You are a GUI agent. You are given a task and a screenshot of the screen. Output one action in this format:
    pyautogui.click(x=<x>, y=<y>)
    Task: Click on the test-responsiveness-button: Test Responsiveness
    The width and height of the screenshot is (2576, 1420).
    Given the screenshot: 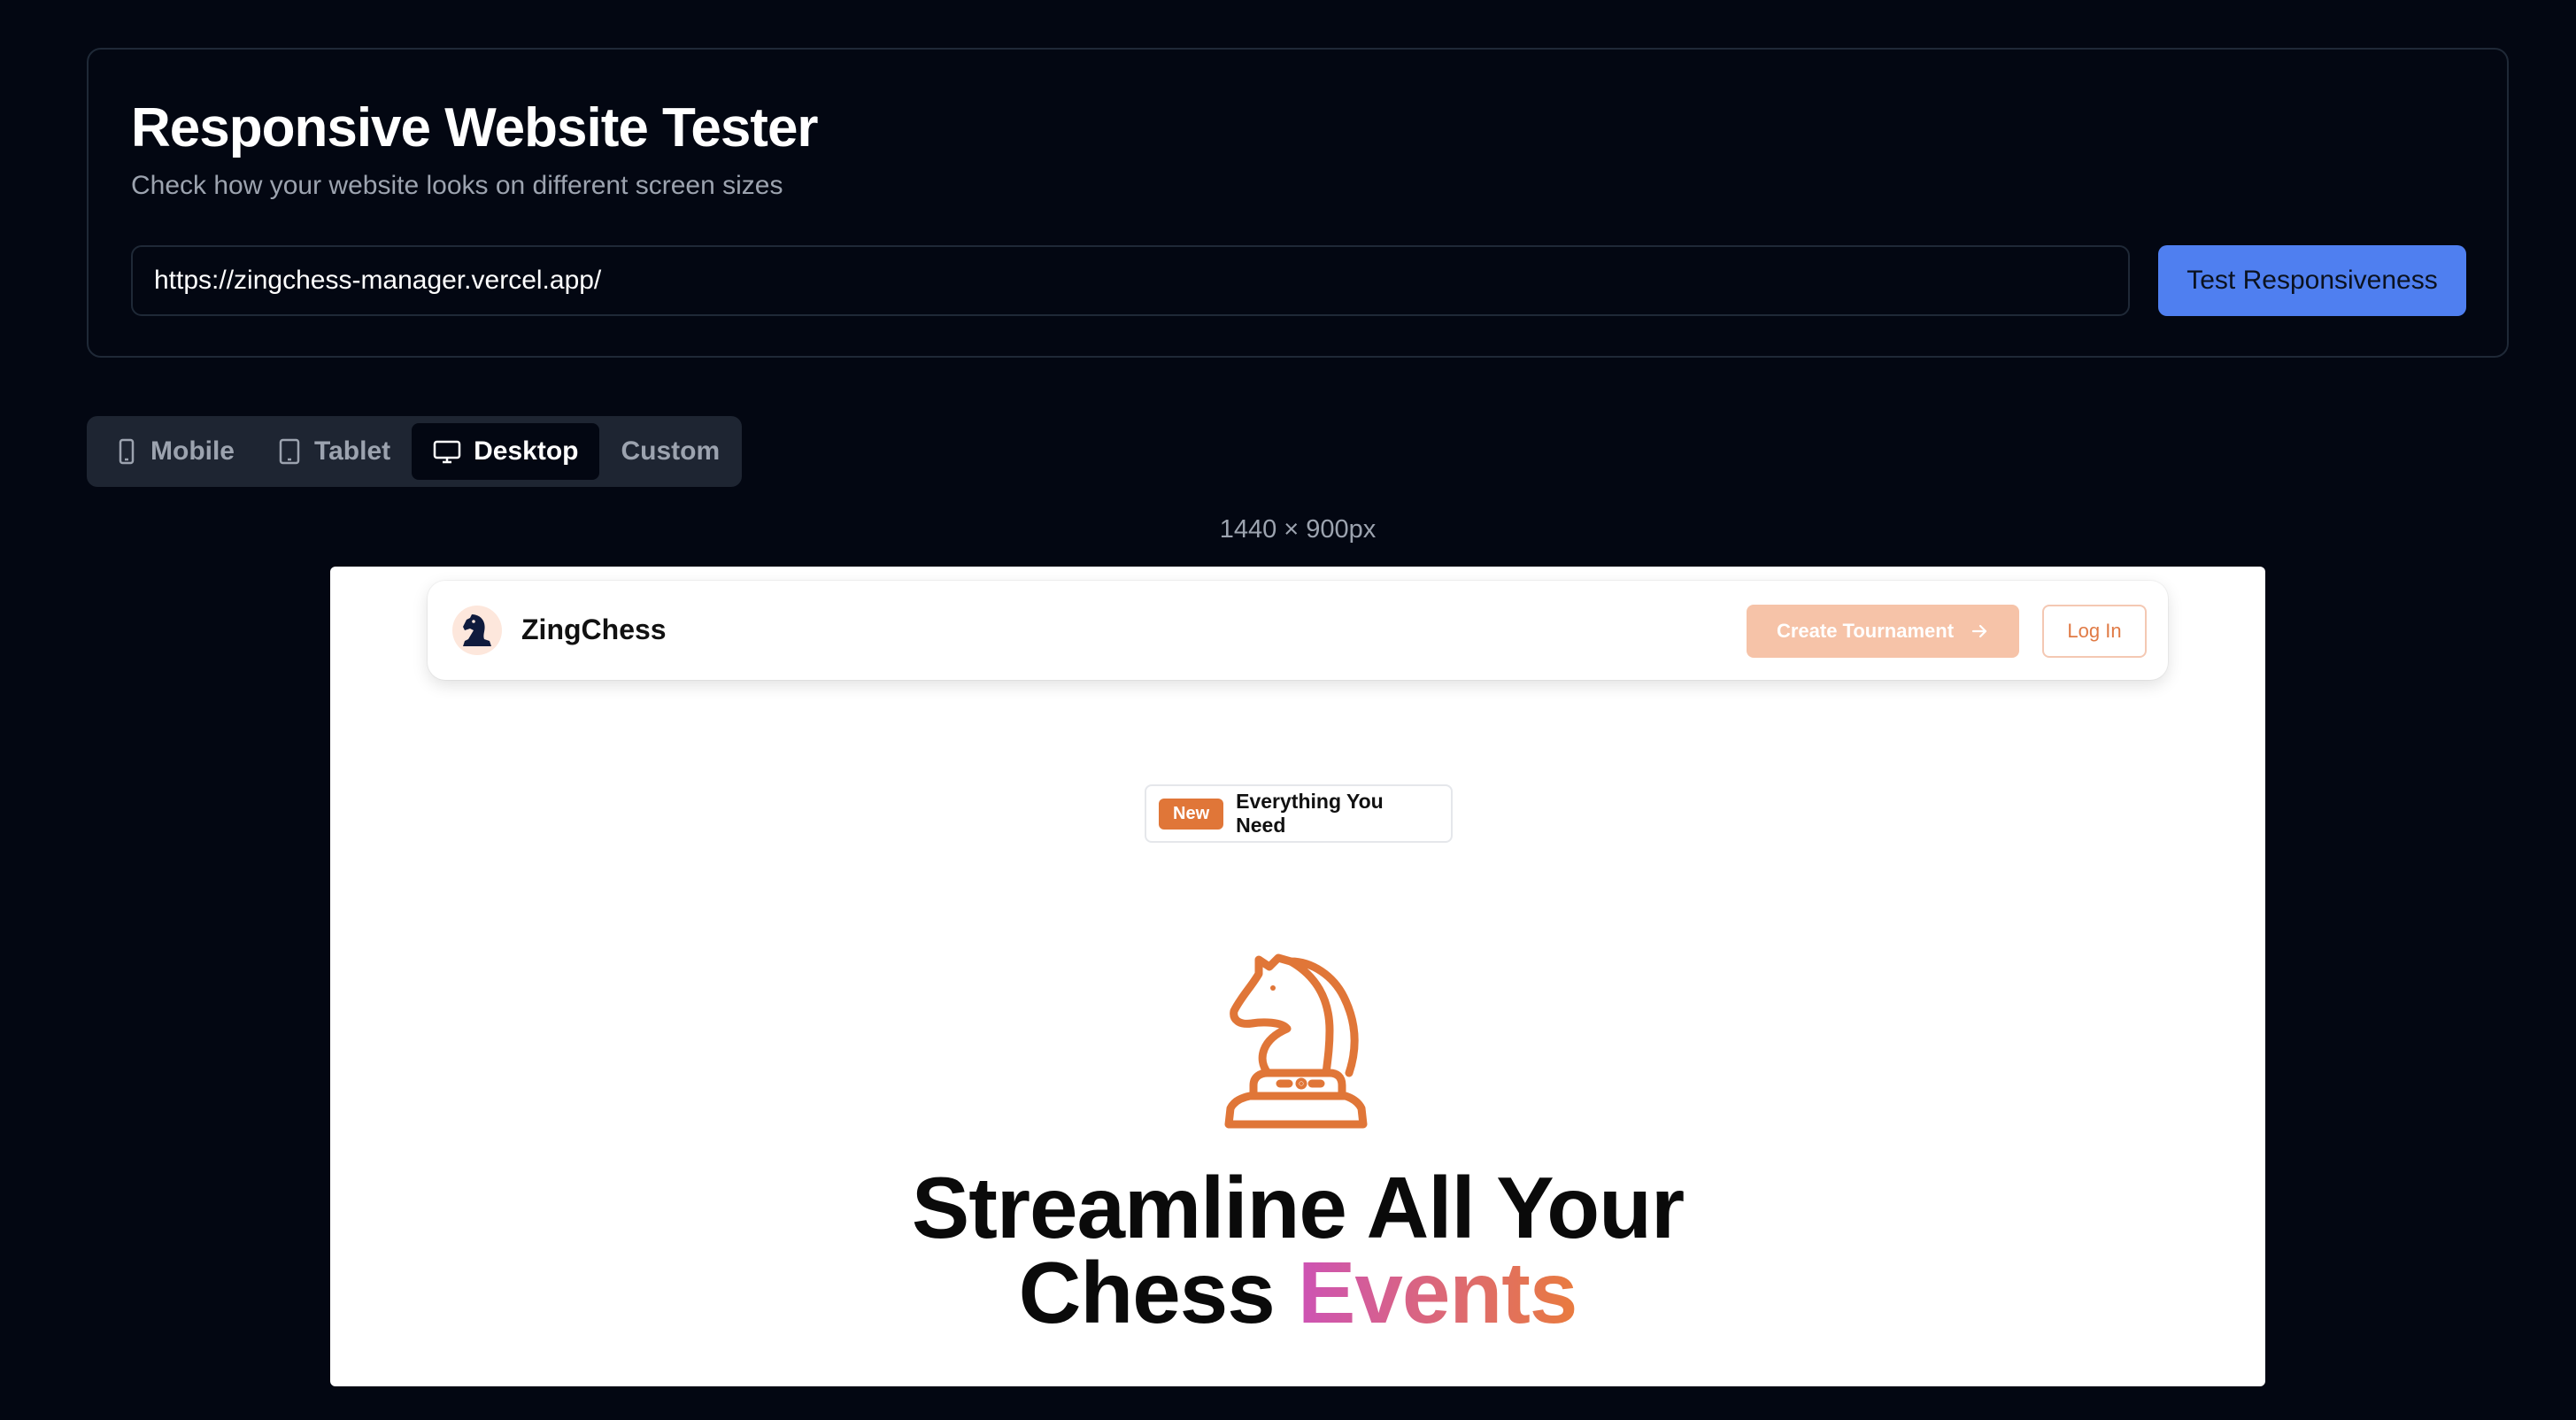 What is the action you would take?
    pyautogui.click(x=2312, y=280)
    